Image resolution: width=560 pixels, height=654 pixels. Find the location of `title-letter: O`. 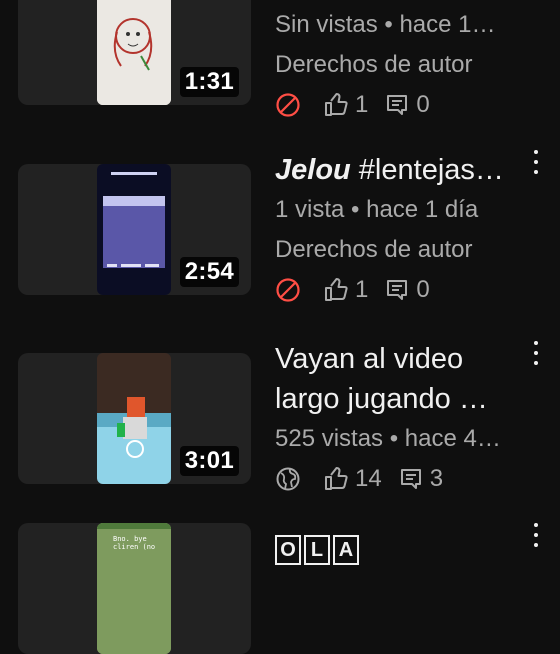

title-letter: O is located at coordinates (288, 550).